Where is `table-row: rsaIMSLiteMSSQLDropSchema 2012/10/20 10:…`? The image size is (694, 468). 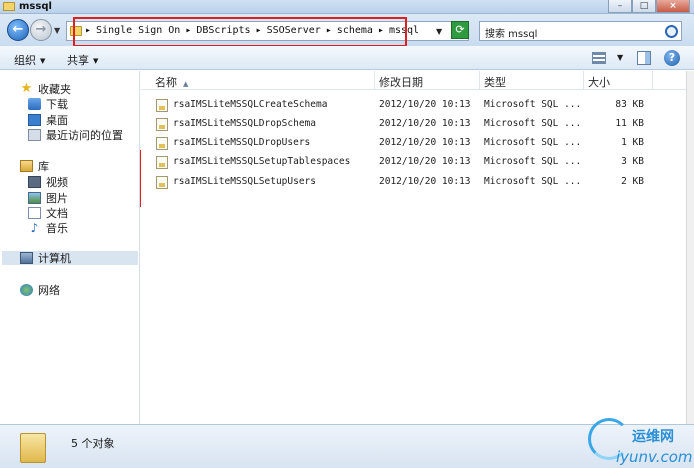 table-row: rsaIMSLiteMSSQLDropSchema 2012/10/20 10:… is located at coordinates (413, 124).